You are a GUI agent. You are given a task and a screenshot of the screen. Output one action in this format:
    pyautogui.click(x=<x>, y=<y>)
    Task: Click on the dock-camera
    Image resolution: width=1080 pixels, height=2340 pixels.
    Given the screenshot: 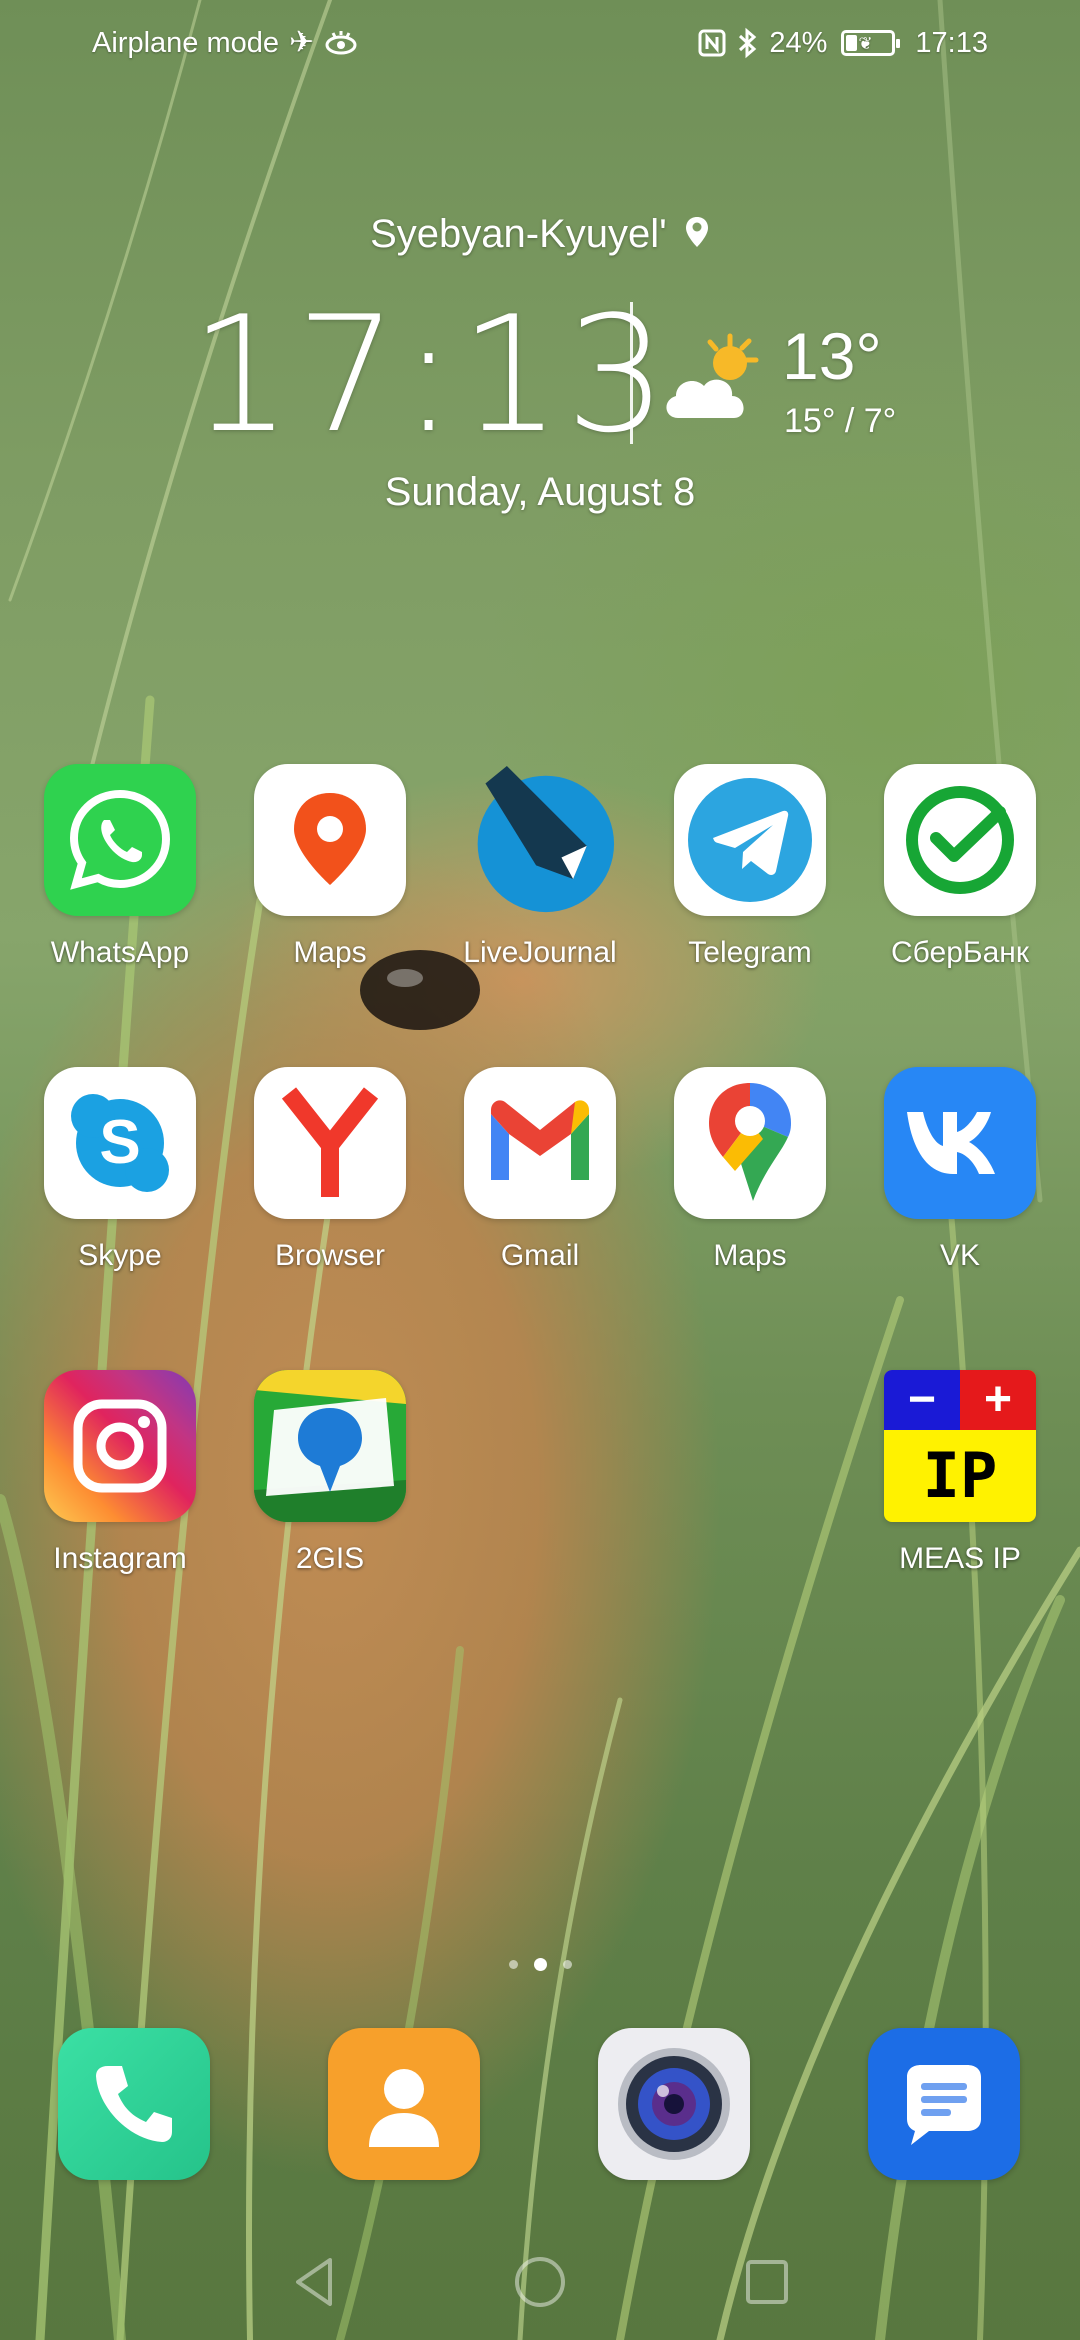 What is the action you would take?
    pyautogui.click(x=674, y=2104)
    